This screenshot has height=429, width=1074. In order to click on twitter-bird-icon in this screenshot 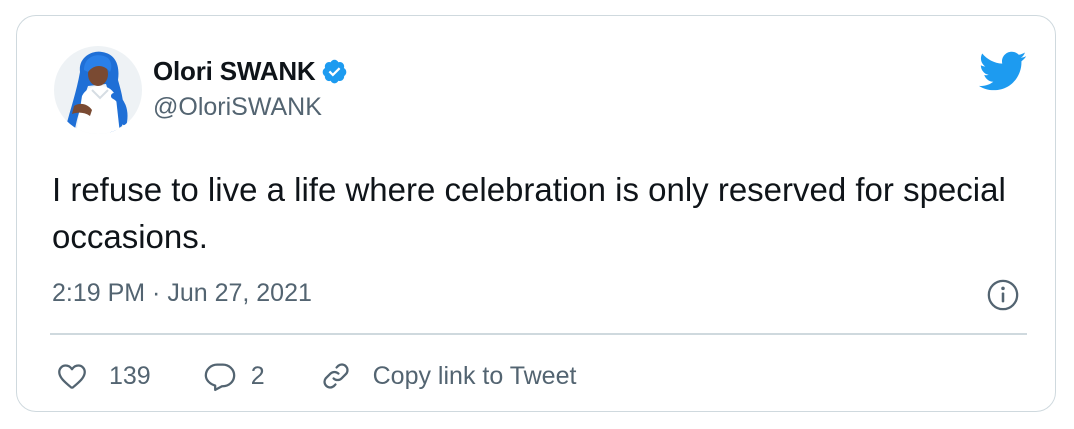, I will do `click(1002, 71)`.